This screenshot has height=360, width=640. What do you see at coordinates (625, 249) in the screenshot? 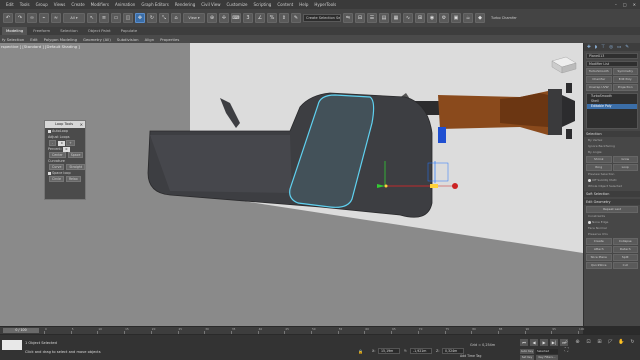
I see `detach-button: Detach` at bounding box center [625, 249].